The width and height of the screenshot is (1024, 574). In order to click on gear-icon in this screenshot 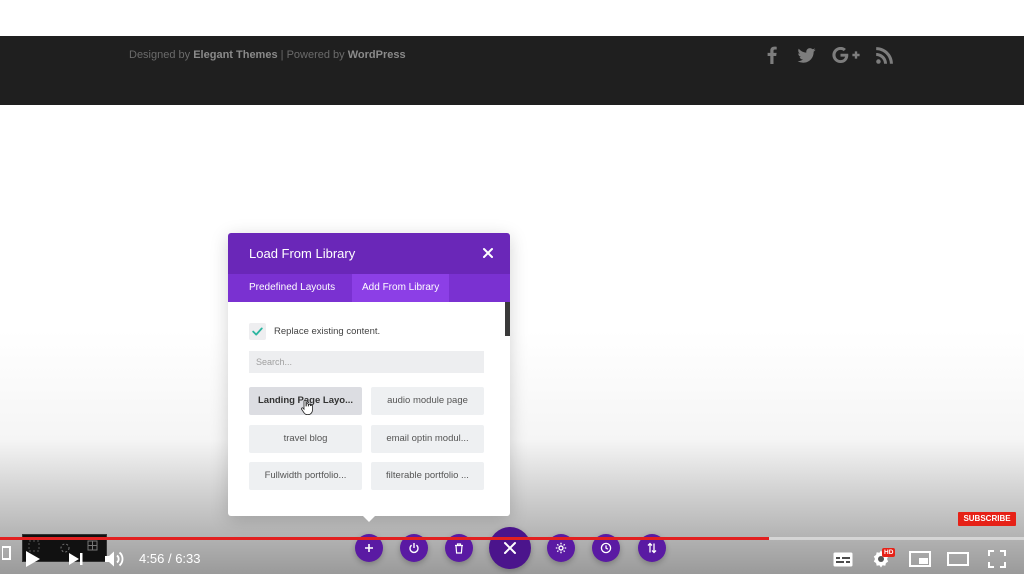, I will do `click(561, 548)`.